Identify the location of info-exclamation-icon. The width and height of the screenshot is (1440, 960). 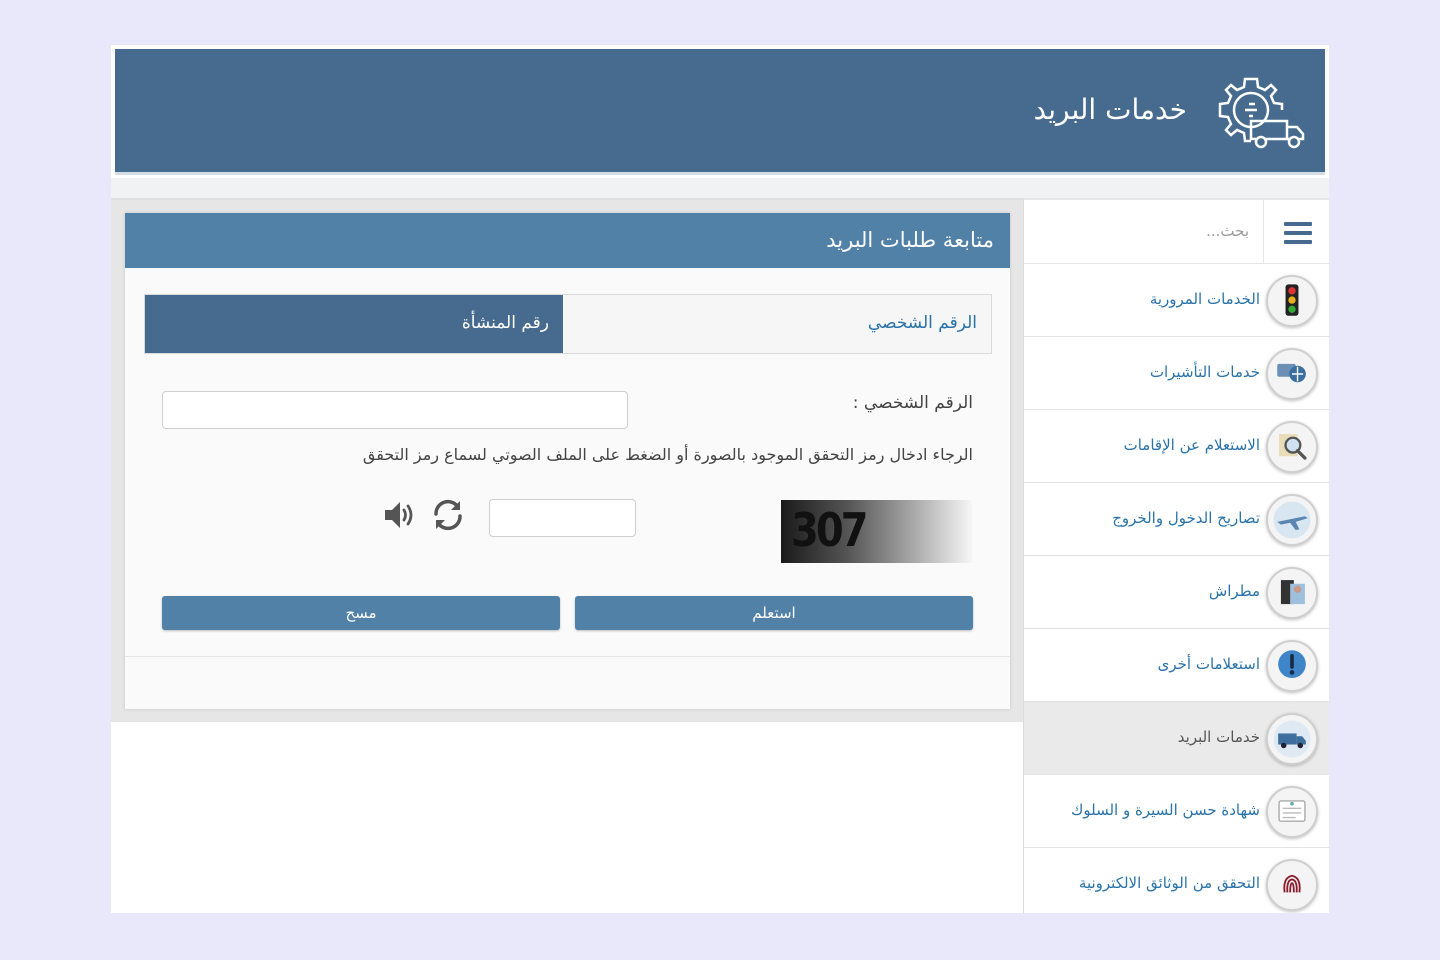
(1292, 666).